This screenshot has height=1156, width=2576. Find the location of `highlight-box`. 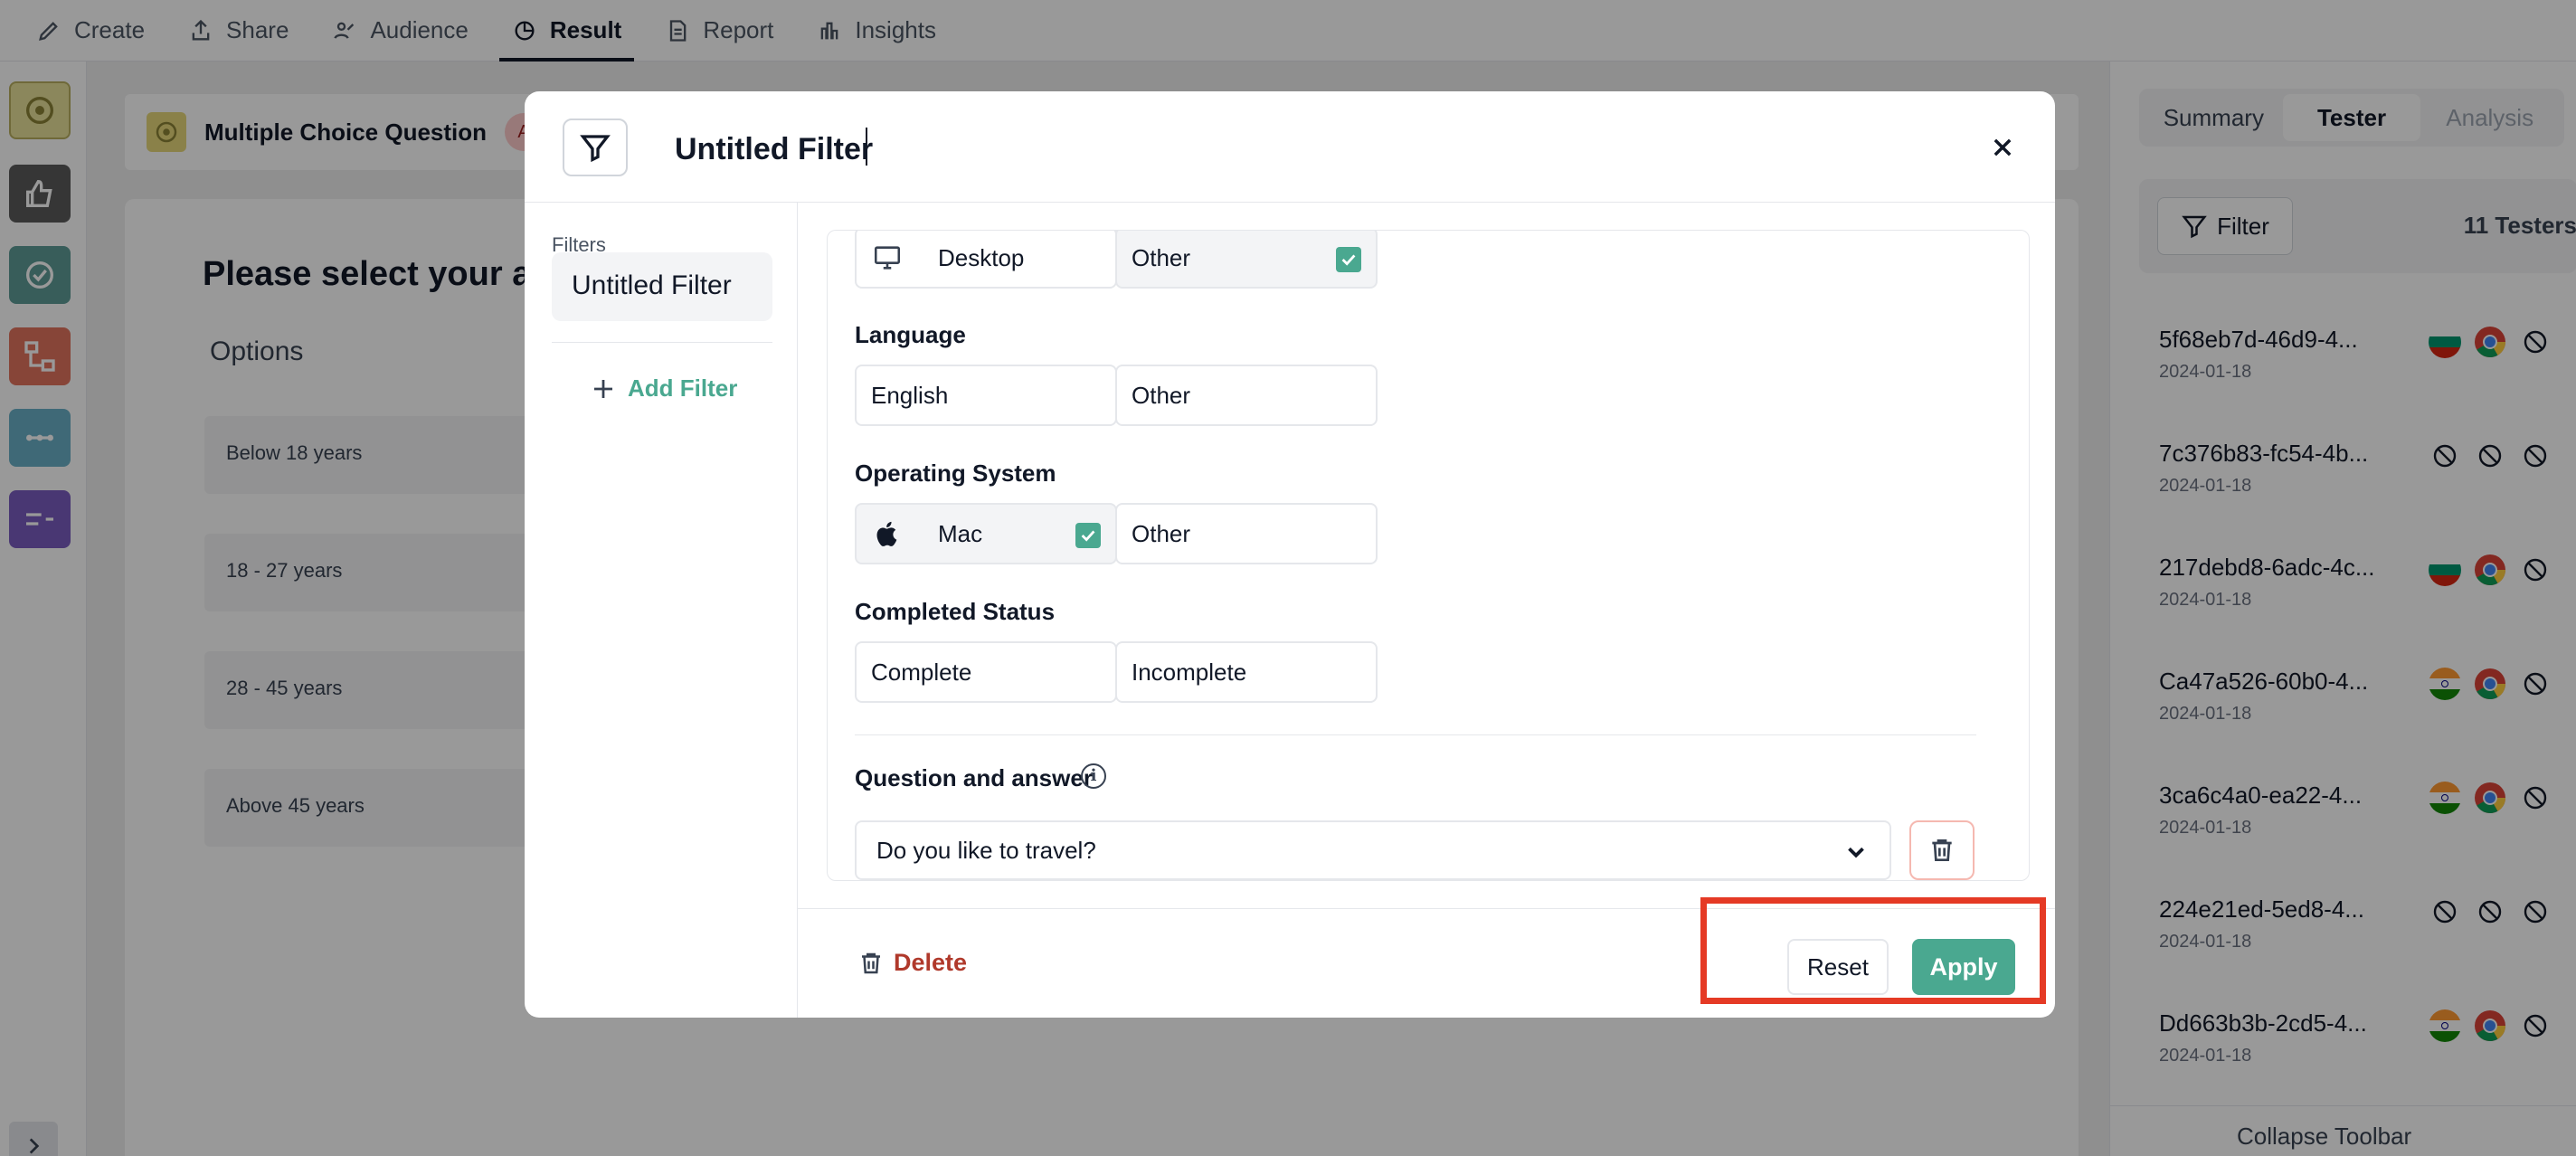

highlight-box is located at coordinates (1873, 950).